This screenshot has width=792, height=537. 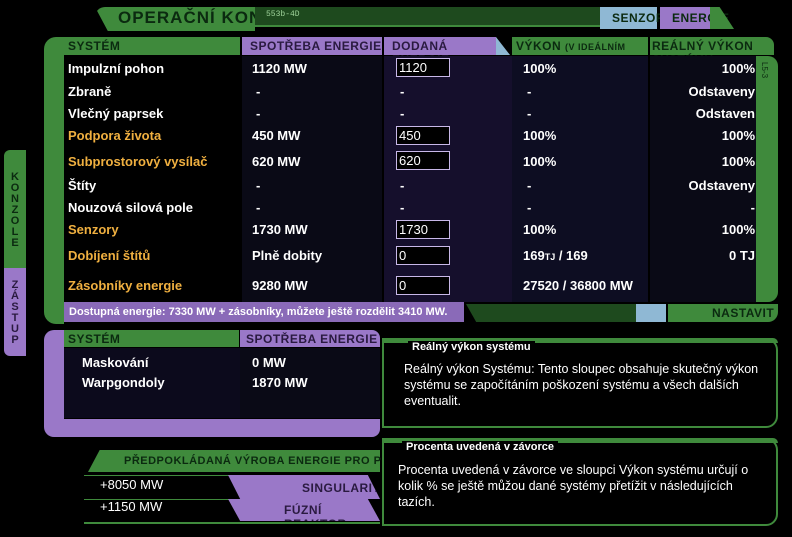 I want to click on forecast-bottom-line, so click(x=232, y=523).